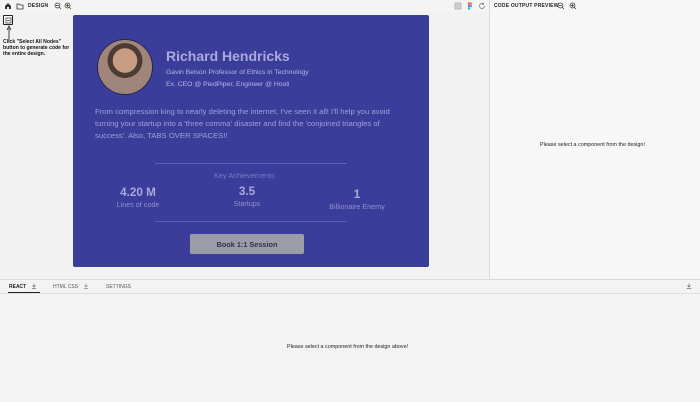  What do you see at coordinates (350, 287) in the screenshot?
I see `code-tabs: REACT HTML CSS SETTINGS` at bounding box center [350, 287].